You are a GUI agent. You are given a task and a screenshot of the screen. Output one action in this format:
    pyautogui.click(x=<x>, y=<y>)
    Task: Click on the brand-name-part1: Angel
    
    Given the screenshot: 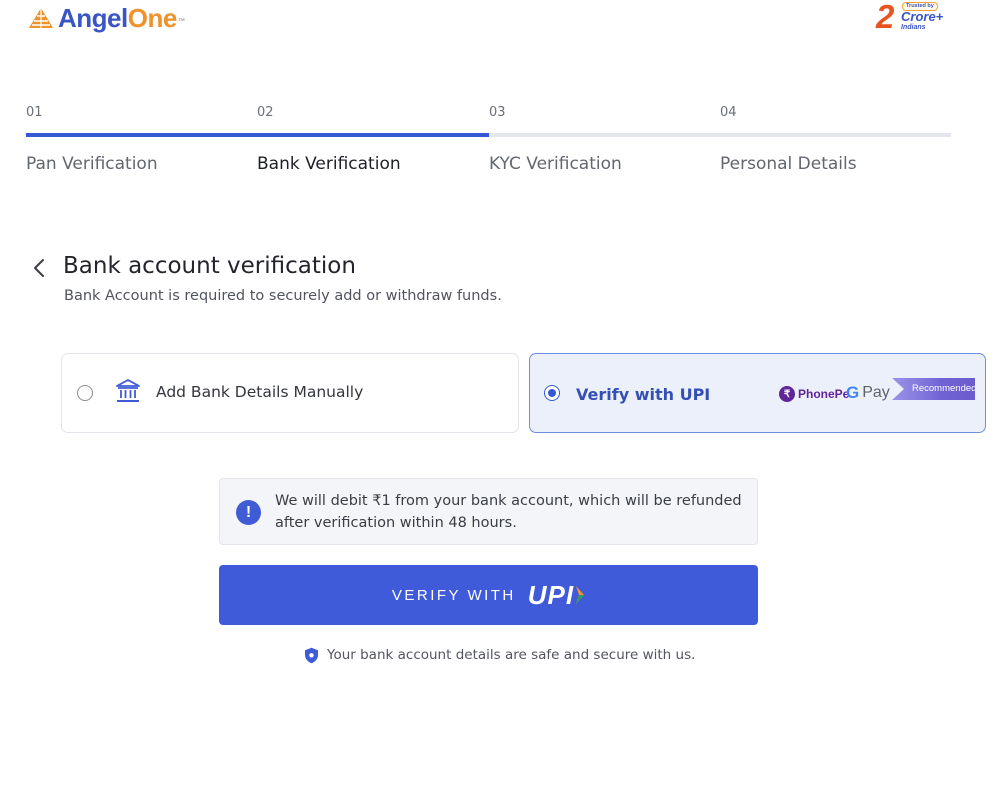 What is the action you would take?
    pyautogui.click(x=93, y=18)
    